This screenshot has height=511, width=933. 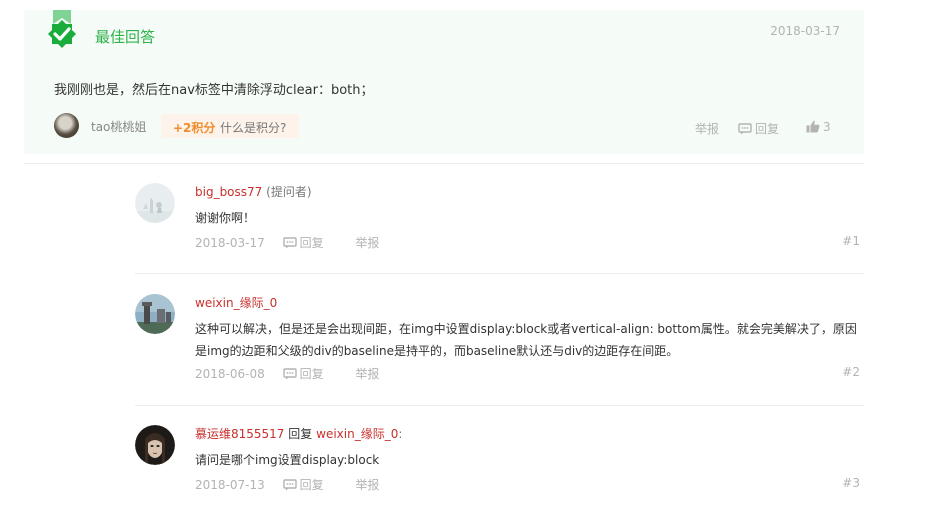 What do you see at coordinates (851, 241) in the screenshot?
I see `floor-number: #1` at bounding box center [851, 241].